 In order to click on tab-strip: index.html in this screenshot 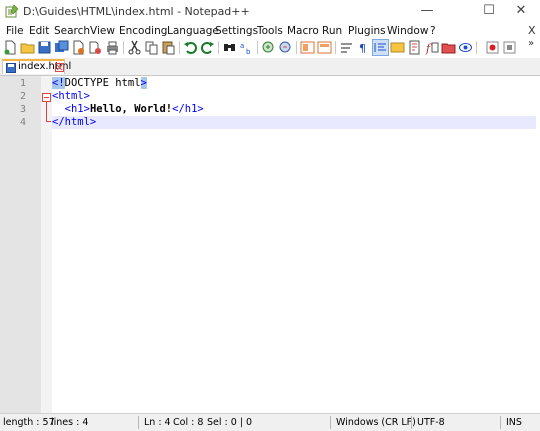, I will do `click(270, 67)`.